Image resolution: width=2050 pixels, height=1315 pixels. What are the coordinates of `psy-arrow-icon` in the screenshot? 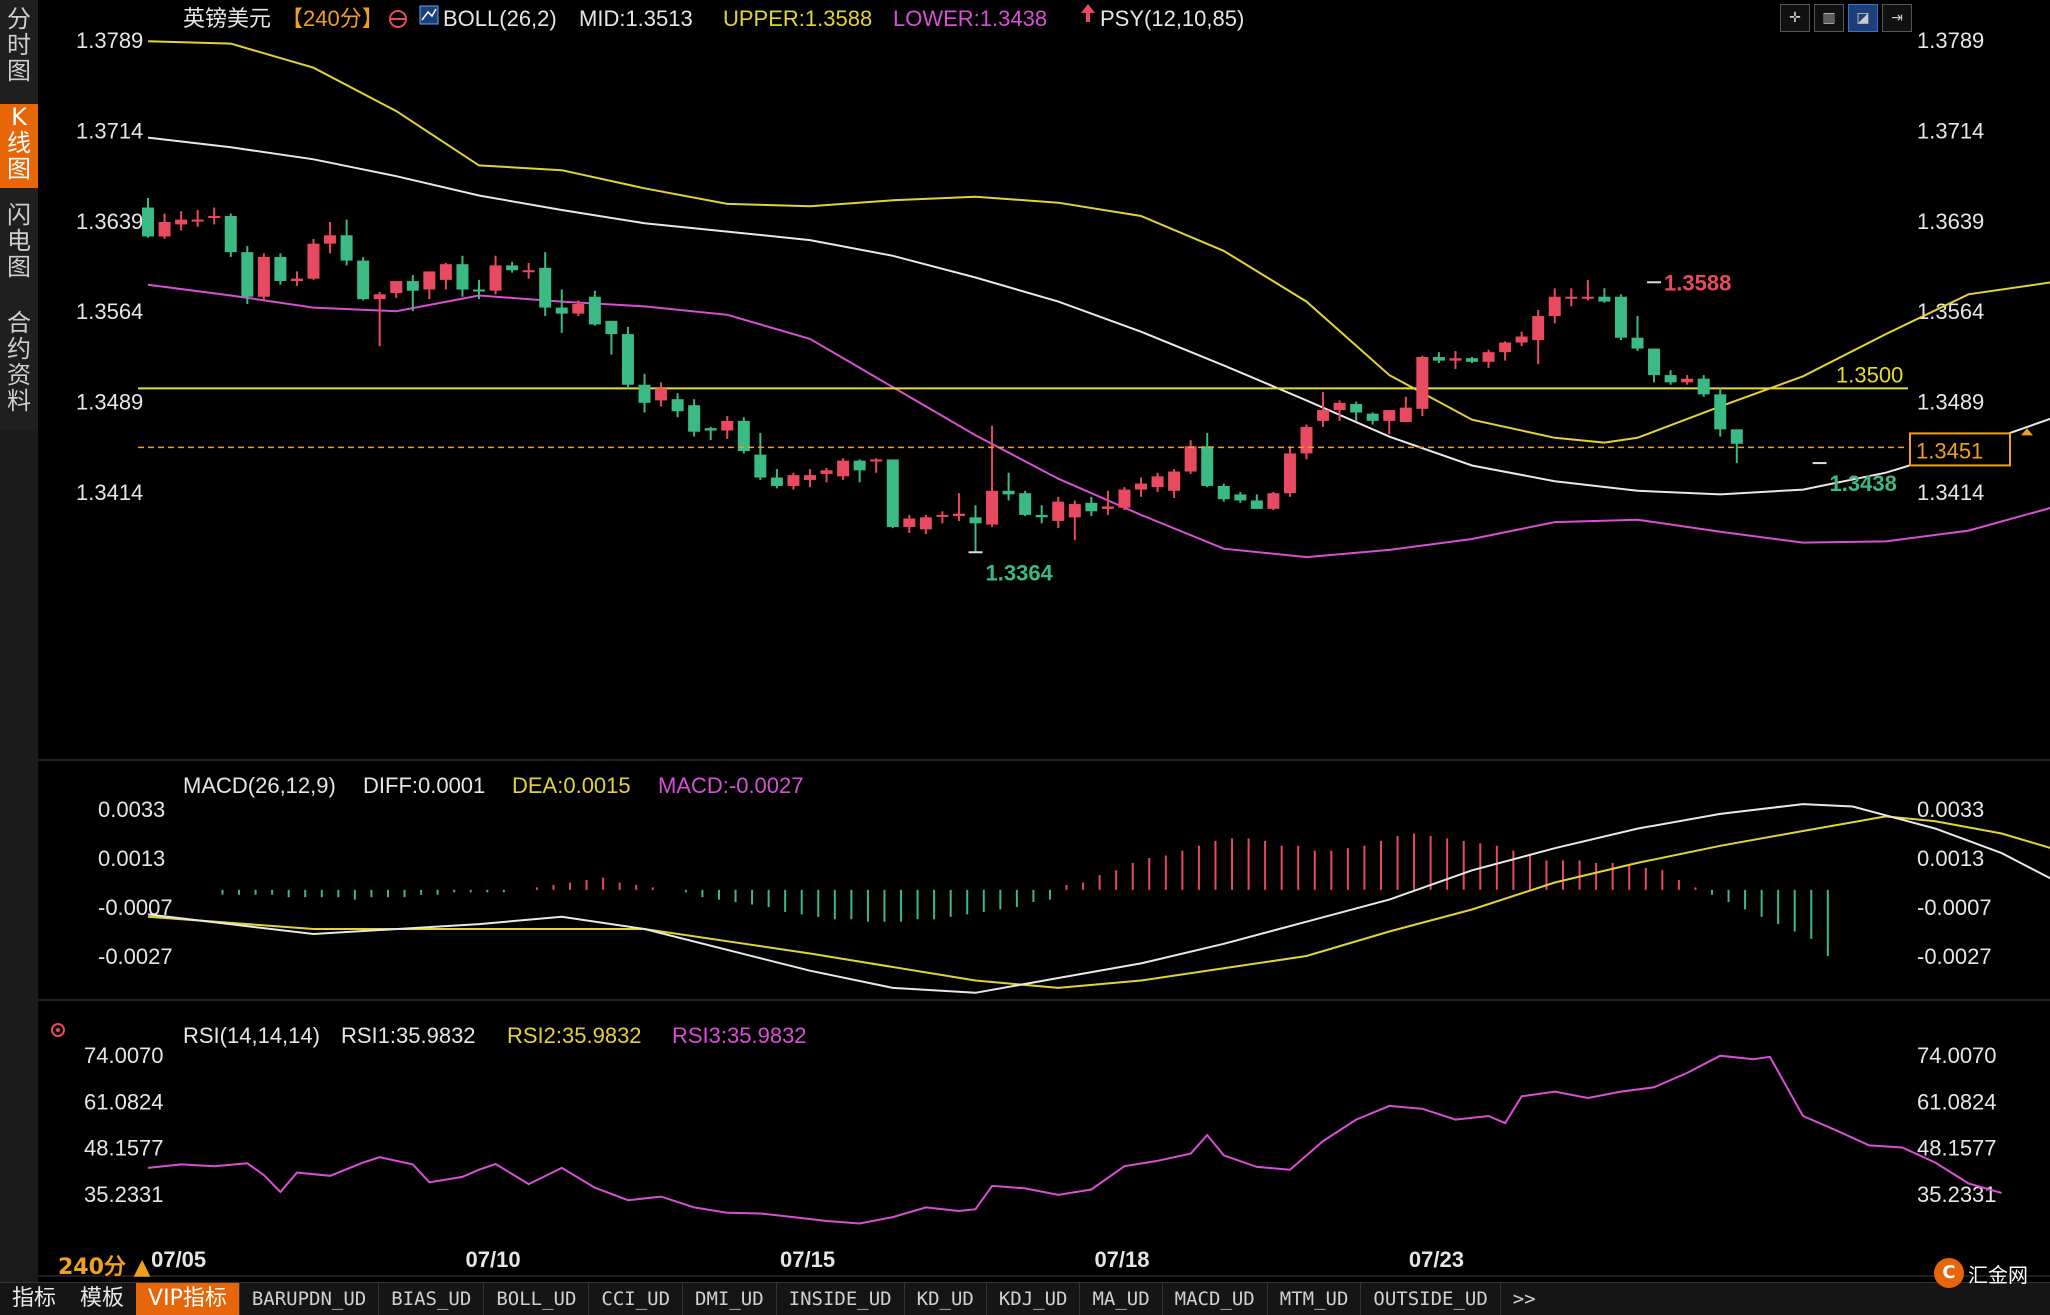 It's located at (1088, 13).